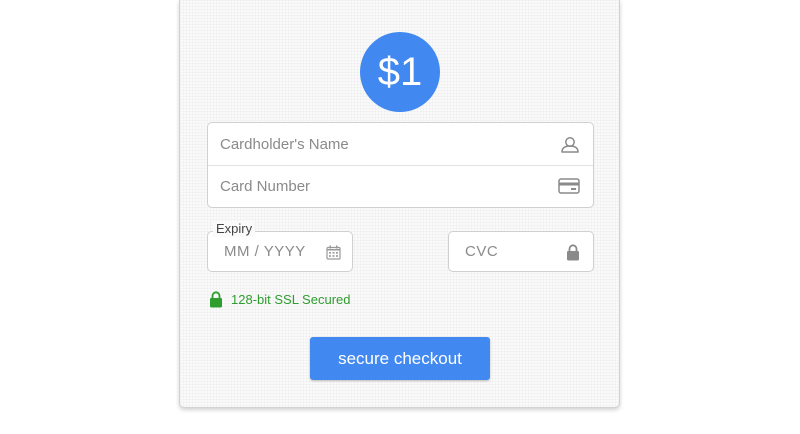  What do you see at coordinates (400, 358) in the screenshot?
I see `secure-checkout-button: secure checkout` at bounding box center [400, 358].